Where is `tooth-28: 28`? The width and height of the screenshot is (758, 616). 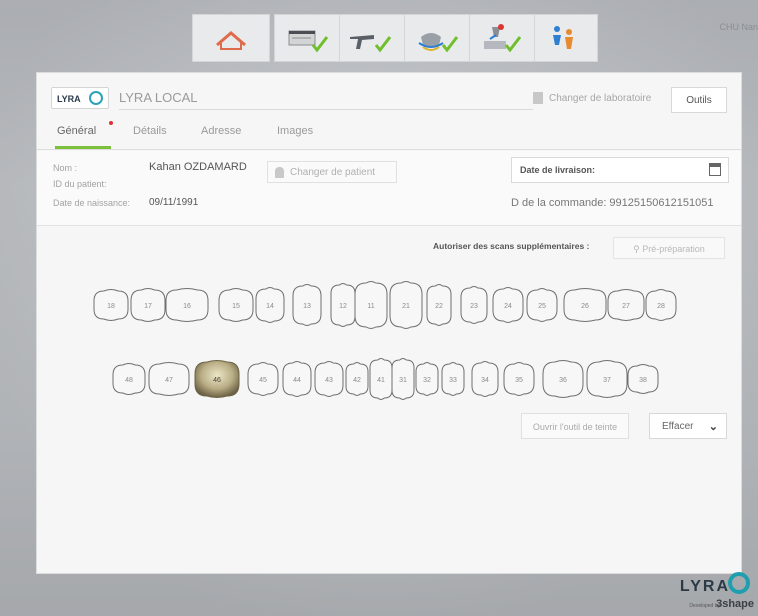 tooth-28: 28 is located at coordinates (661, 305).